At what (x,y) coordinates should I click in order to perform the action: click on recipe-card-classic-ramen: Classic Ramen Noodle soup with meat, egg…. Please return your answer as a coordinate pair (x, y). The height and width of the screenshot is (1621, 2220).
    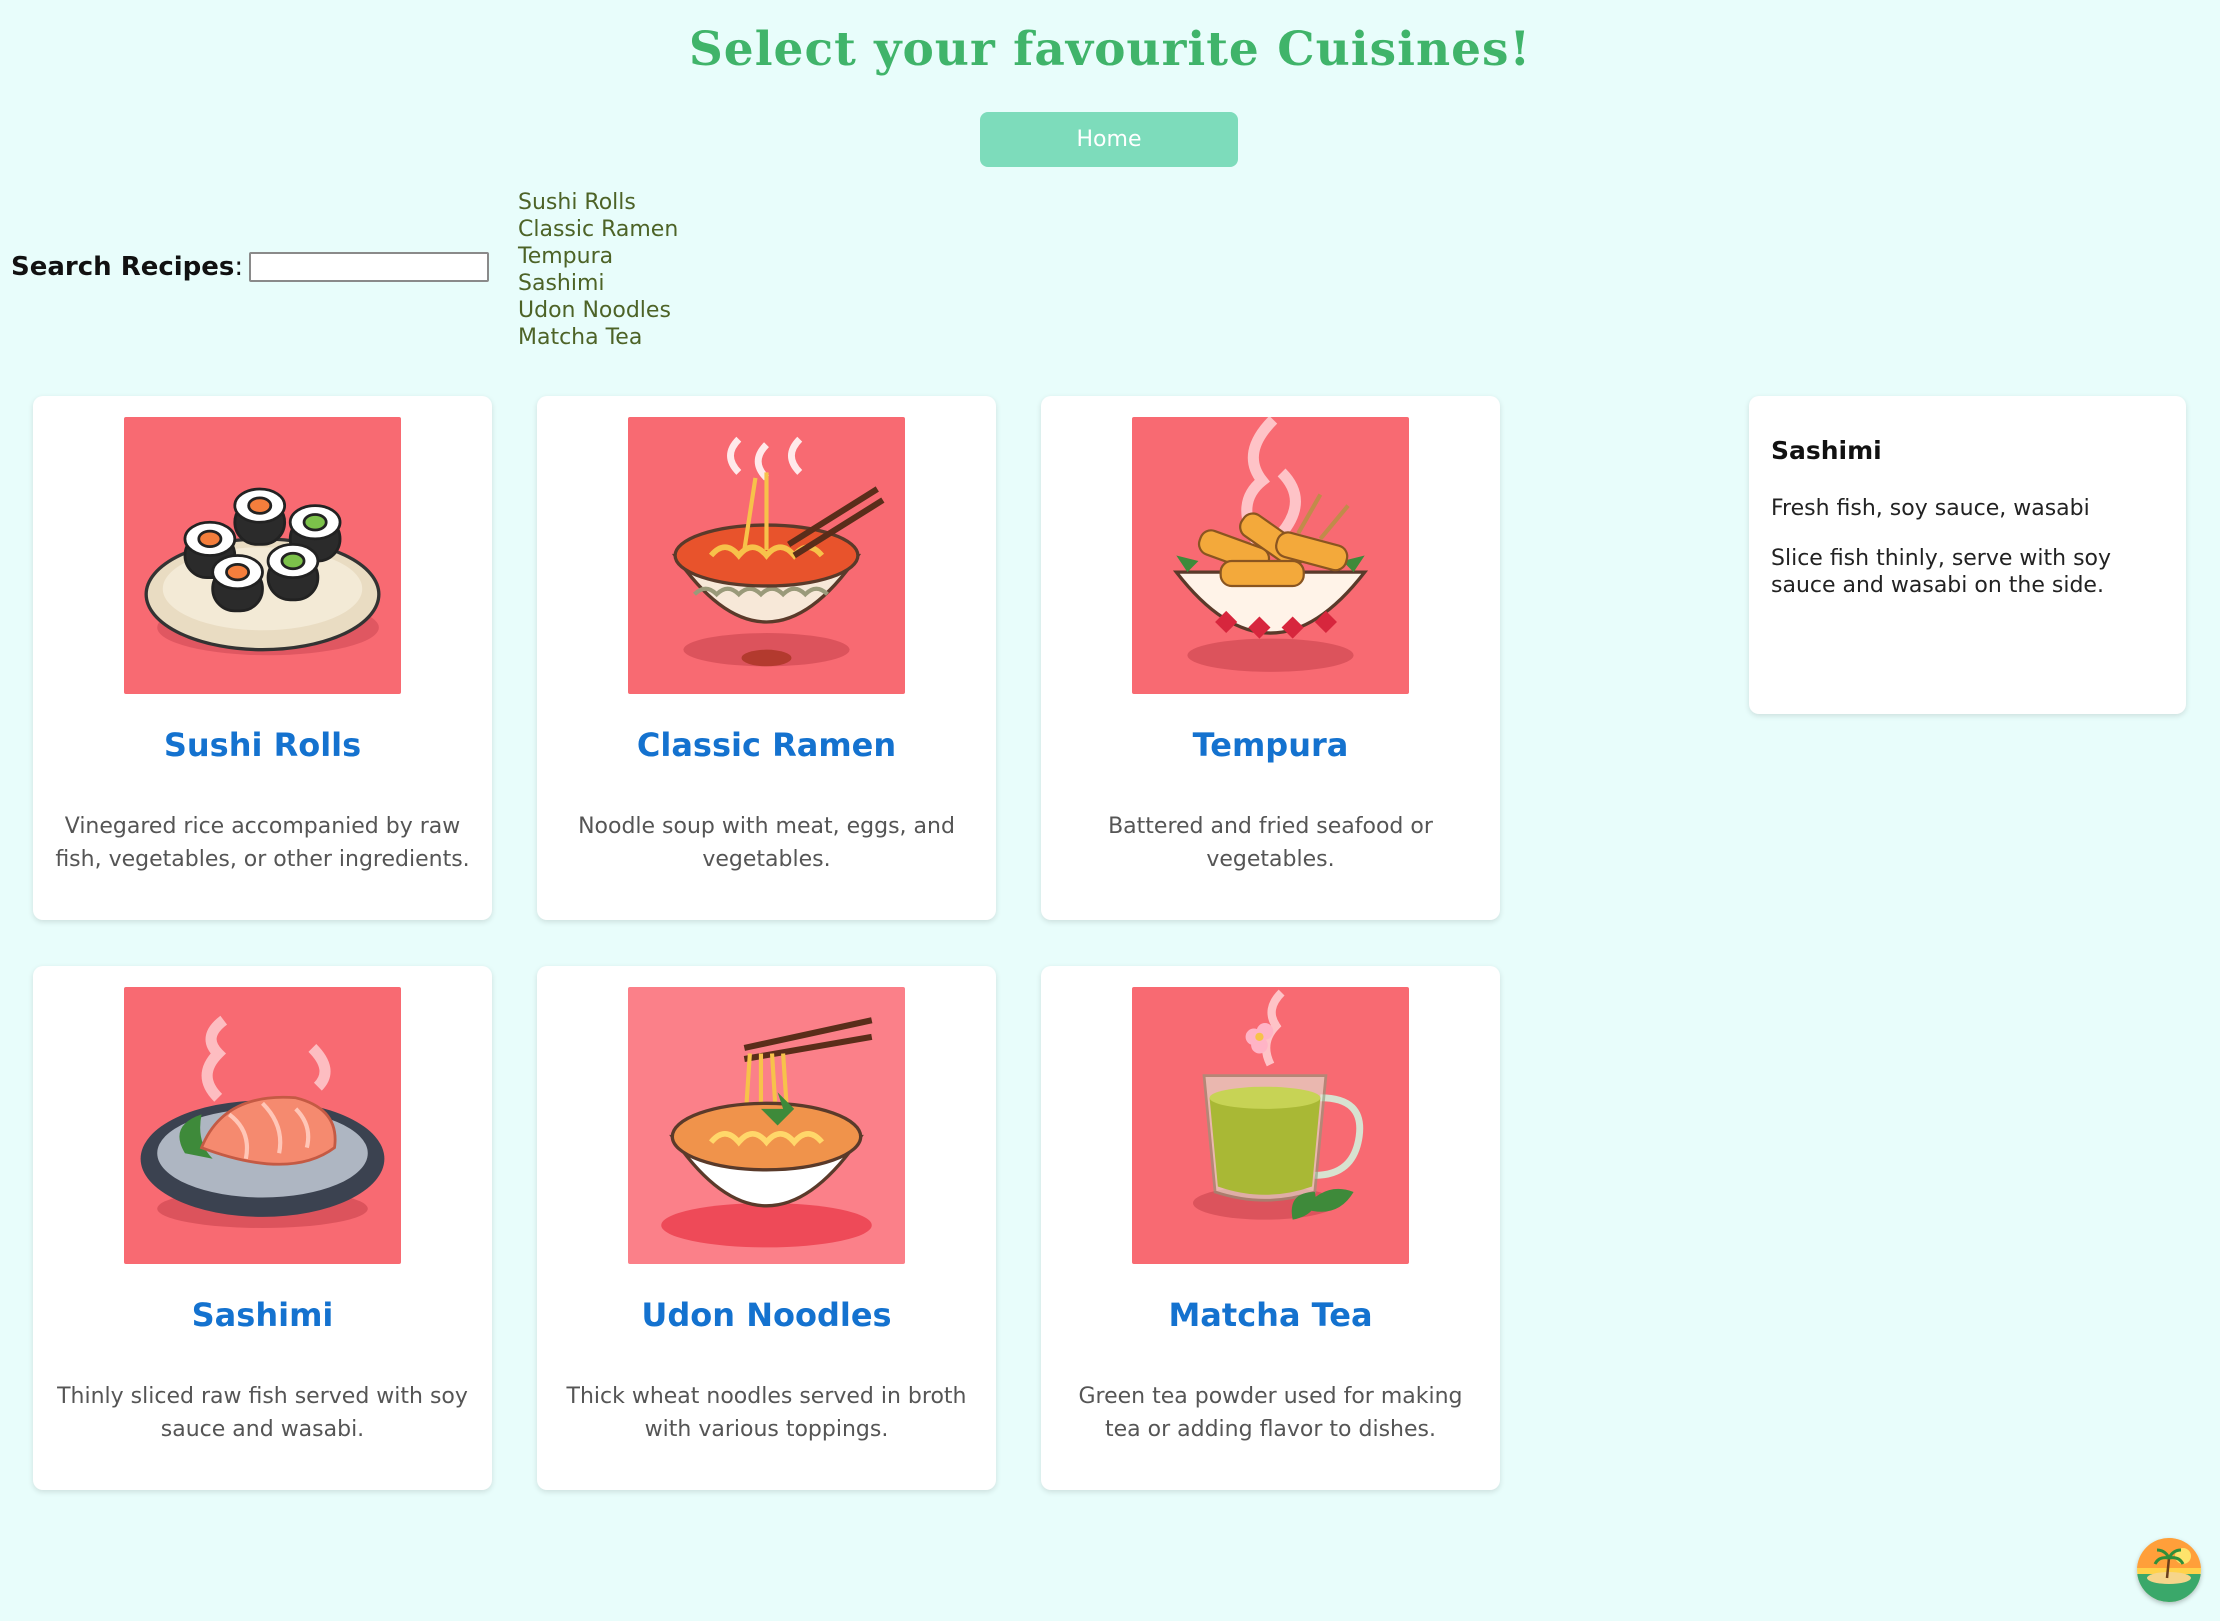
    Looking at the image, I should click on (766, 658).